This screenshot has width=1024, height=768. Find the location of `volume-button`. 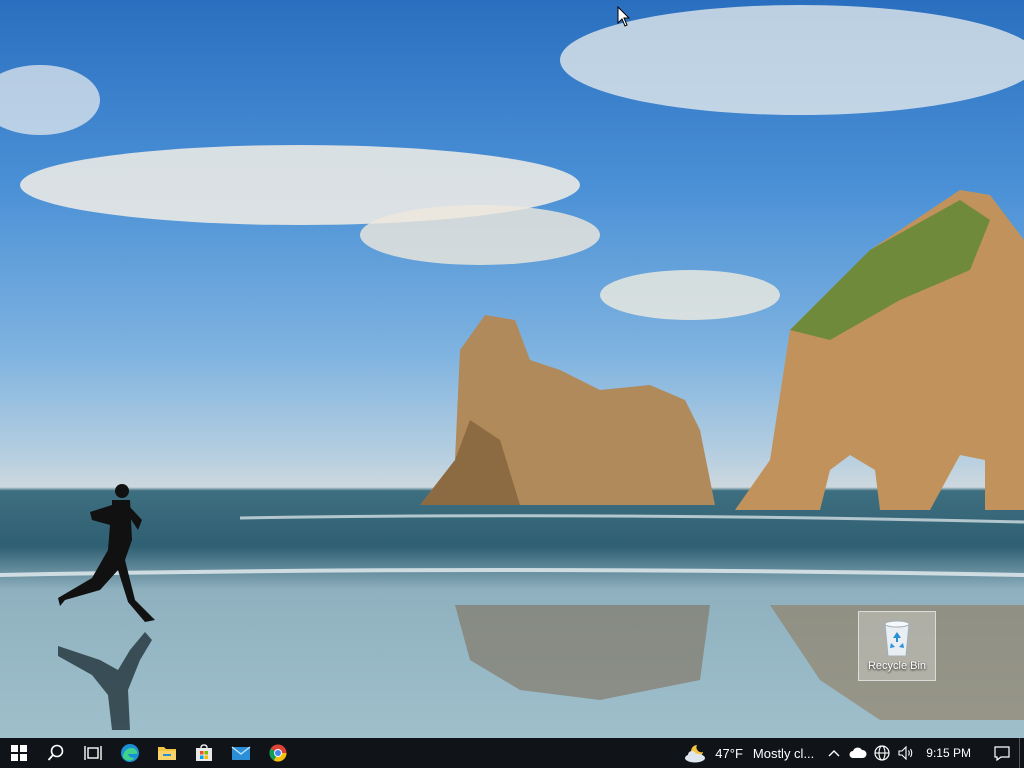

volume-button is located at coordinates (906, 753).